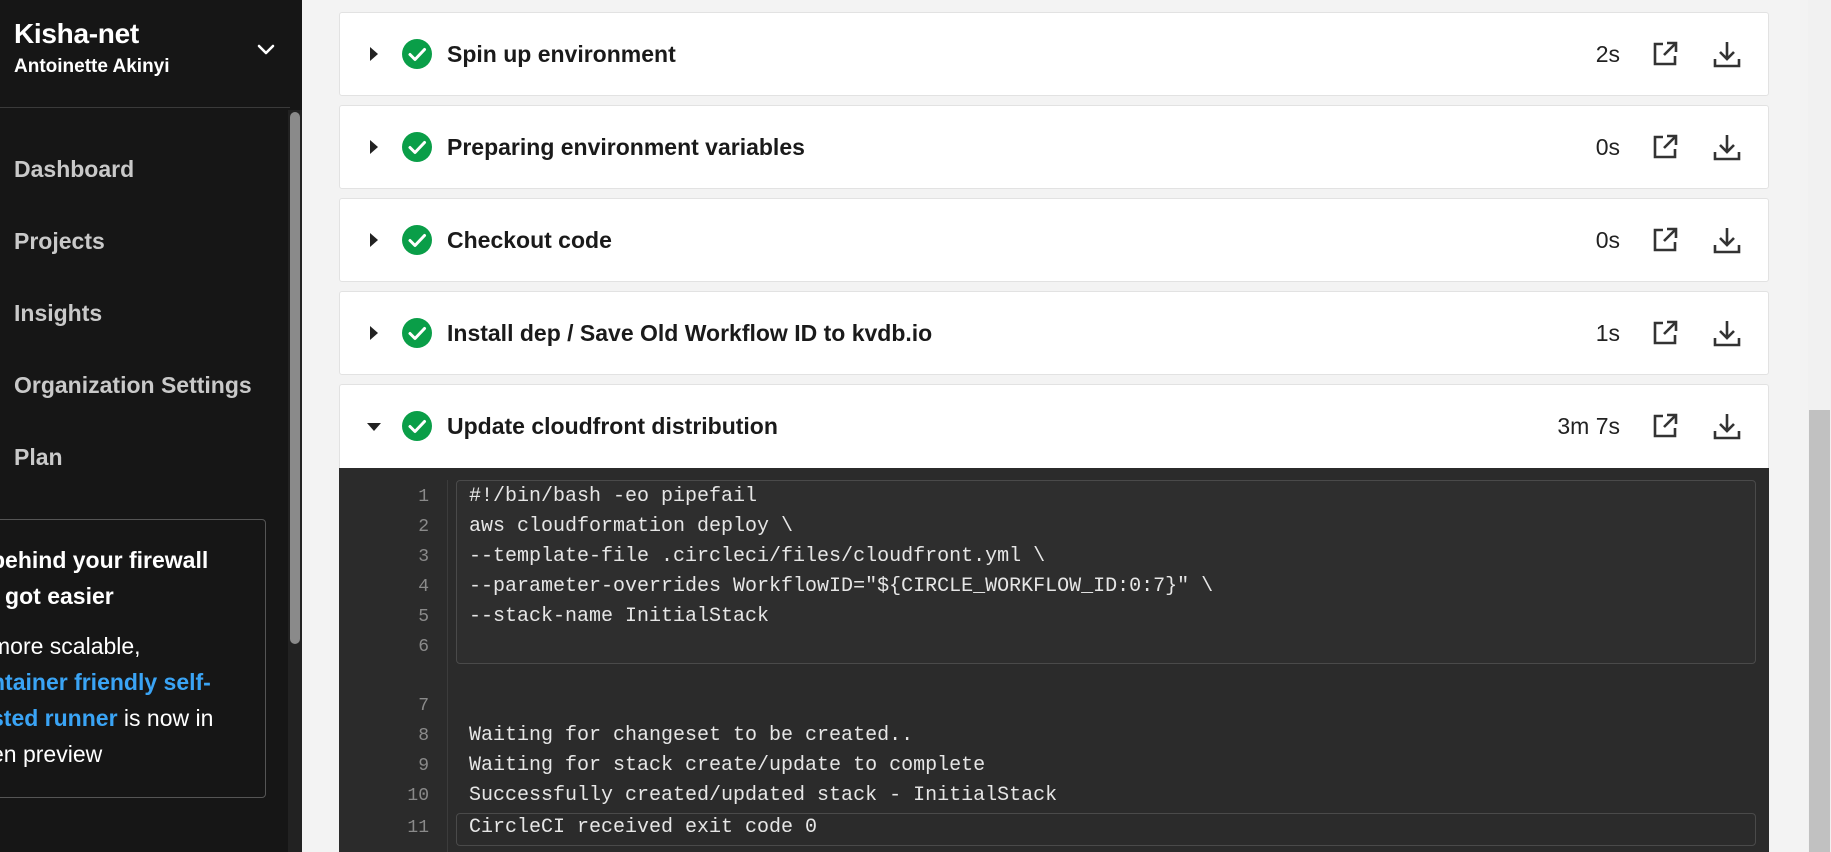  I want to click on promo-body-line: more scalable,, so click(70, 646).